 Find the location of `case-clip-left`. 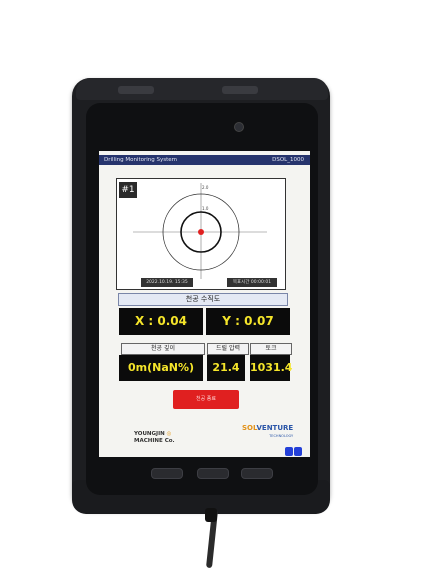

case-clip-left is located at coordinates (136, 90).